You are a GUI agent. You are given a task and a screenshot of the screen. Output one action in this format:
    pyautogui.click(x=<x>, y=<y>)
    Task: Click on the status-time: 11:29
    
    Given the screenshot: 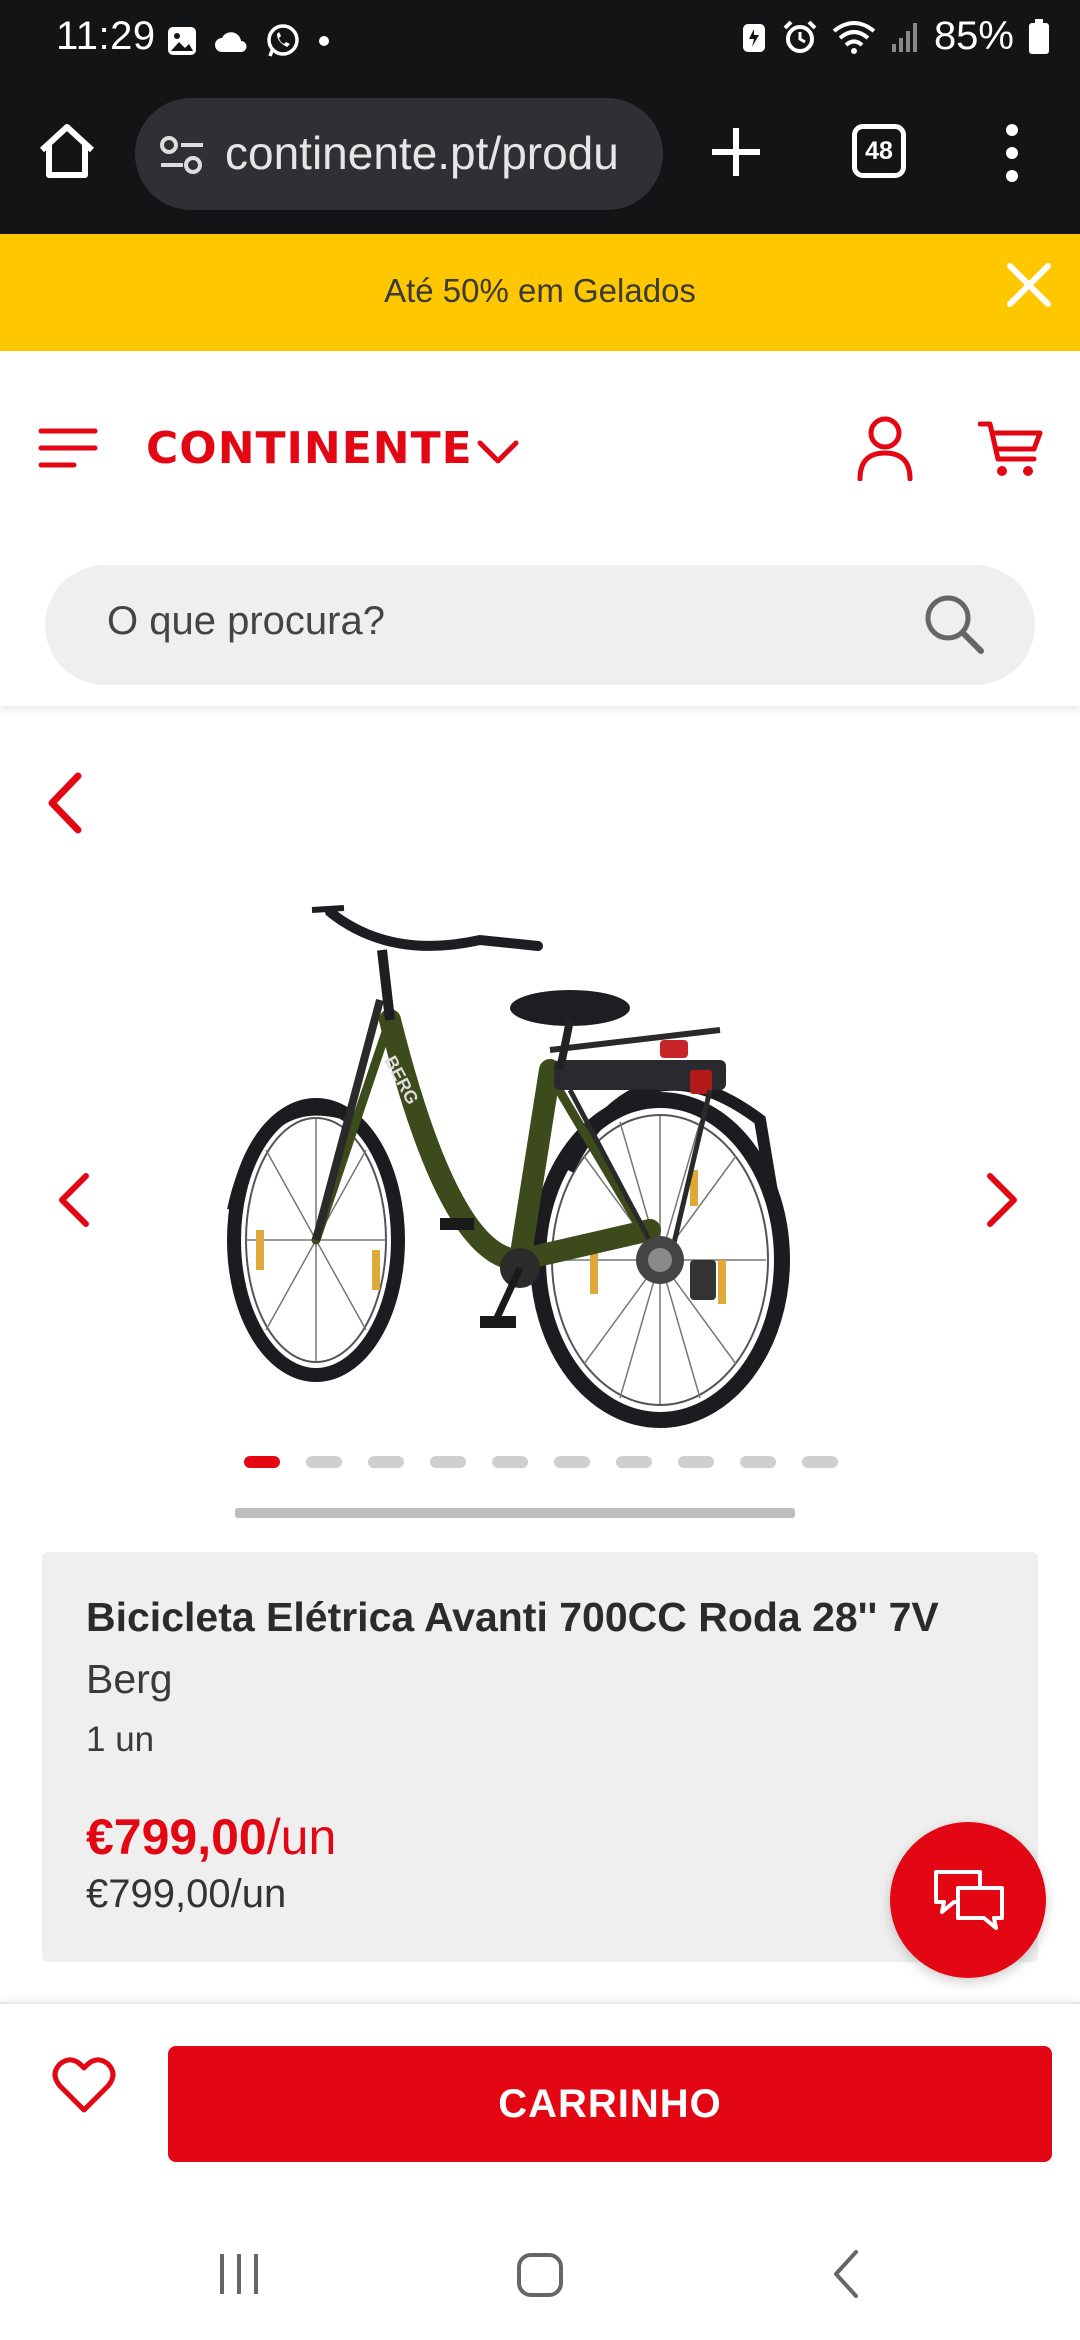 What is the action you would take?
    pyautogui.click(x=106, y=36)
    